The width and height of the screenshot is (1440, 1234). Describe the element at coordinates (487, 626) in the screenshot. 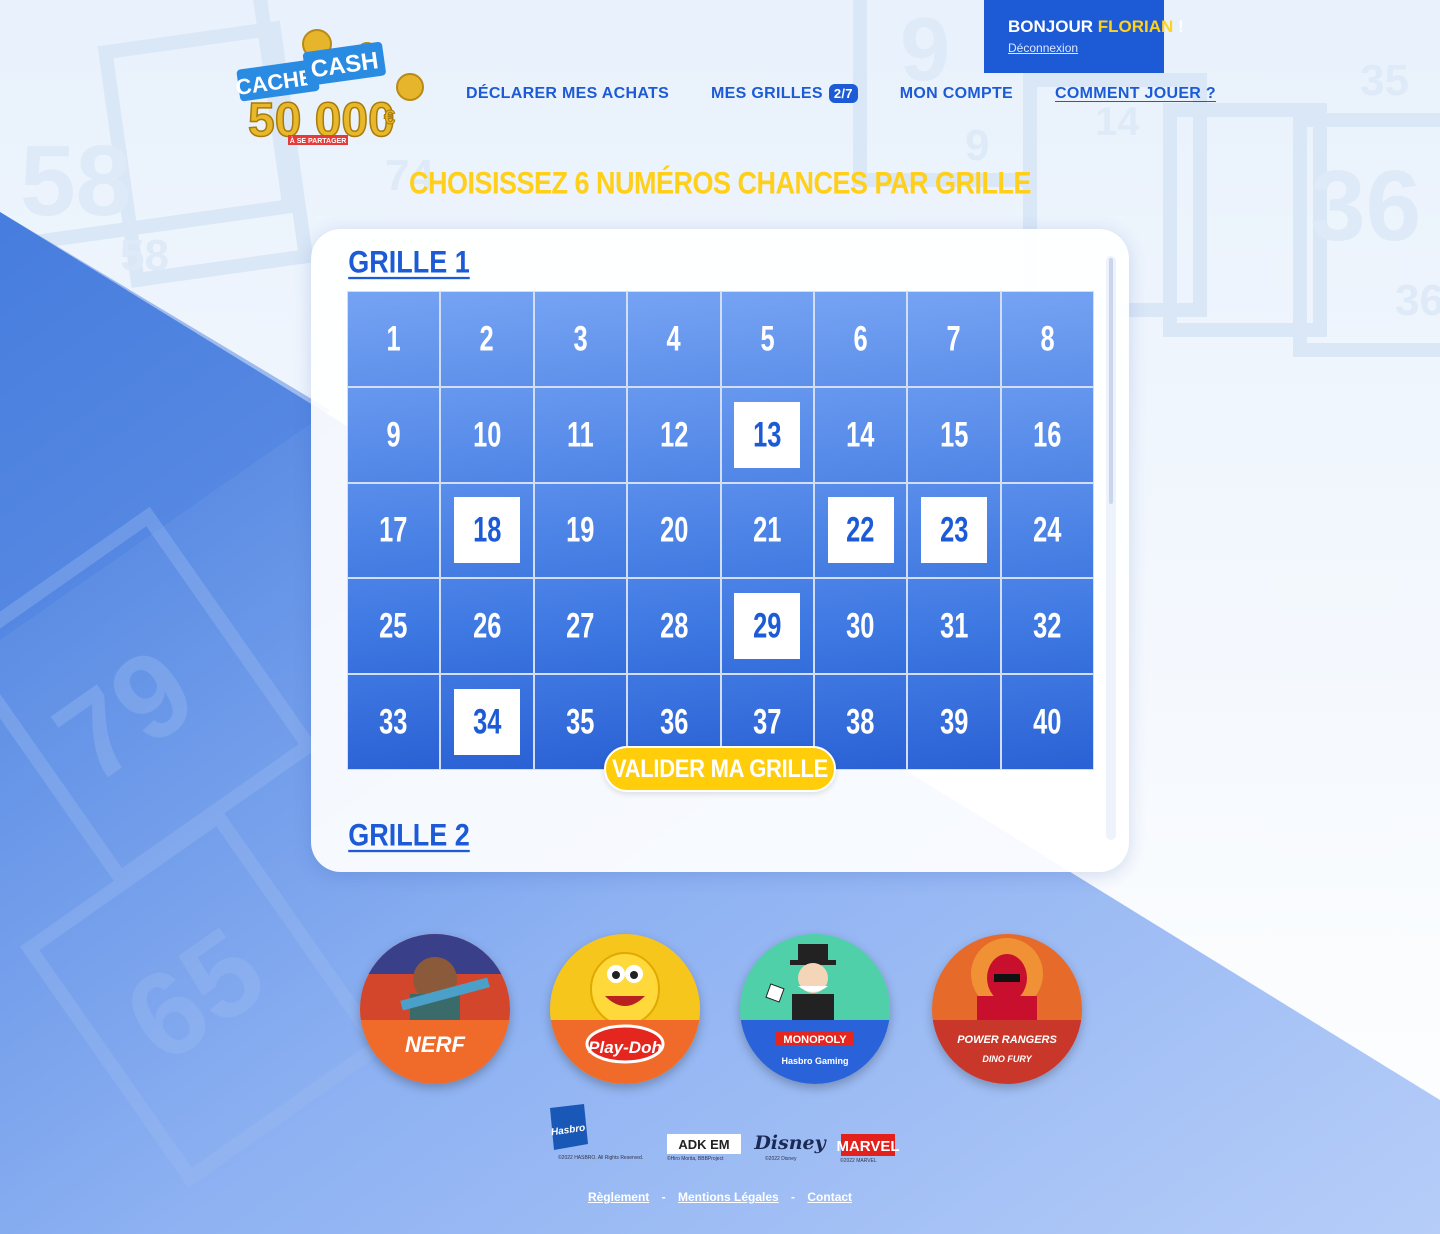

I see `grid-number-cell: 26` at that location.